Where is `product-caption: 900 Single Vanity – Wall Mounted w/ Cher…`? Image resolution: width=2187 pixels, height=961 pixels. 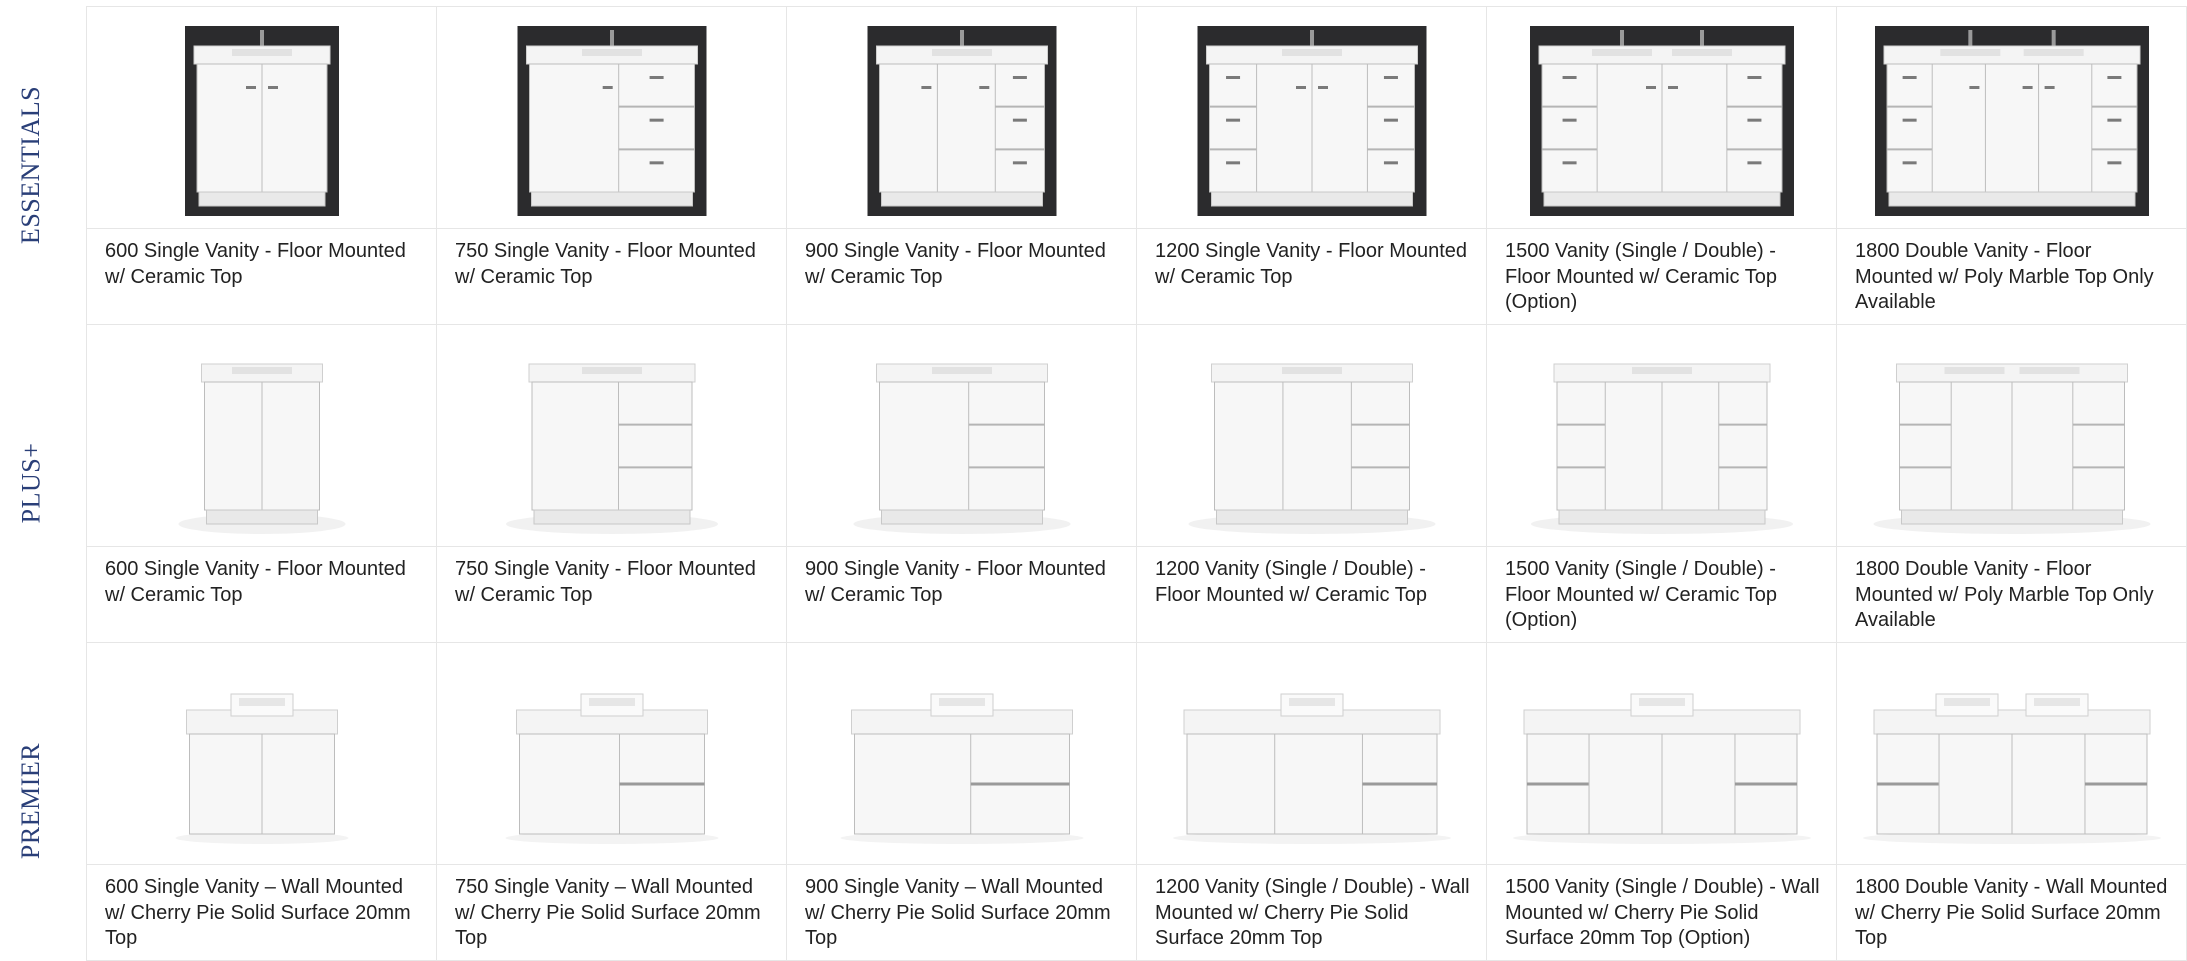
product-caption: 900 Single Vanity – Wall Mounted w/ Cher… is located at coordinates (962, 913).